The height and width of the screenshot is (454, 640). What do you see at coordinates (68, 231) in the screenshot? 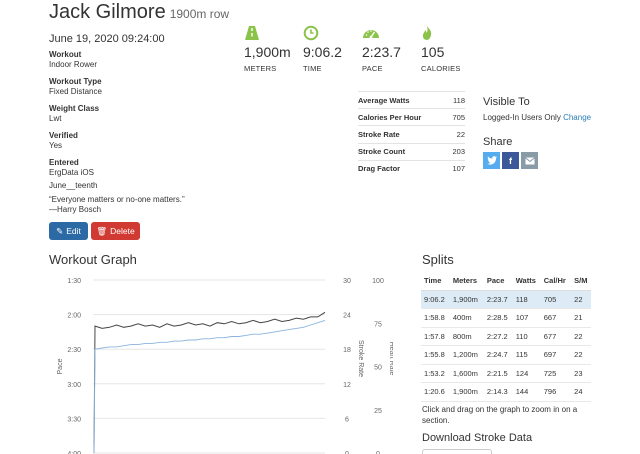
I see `edit-button: ✎ Edit` at bounding box center [68, 231].